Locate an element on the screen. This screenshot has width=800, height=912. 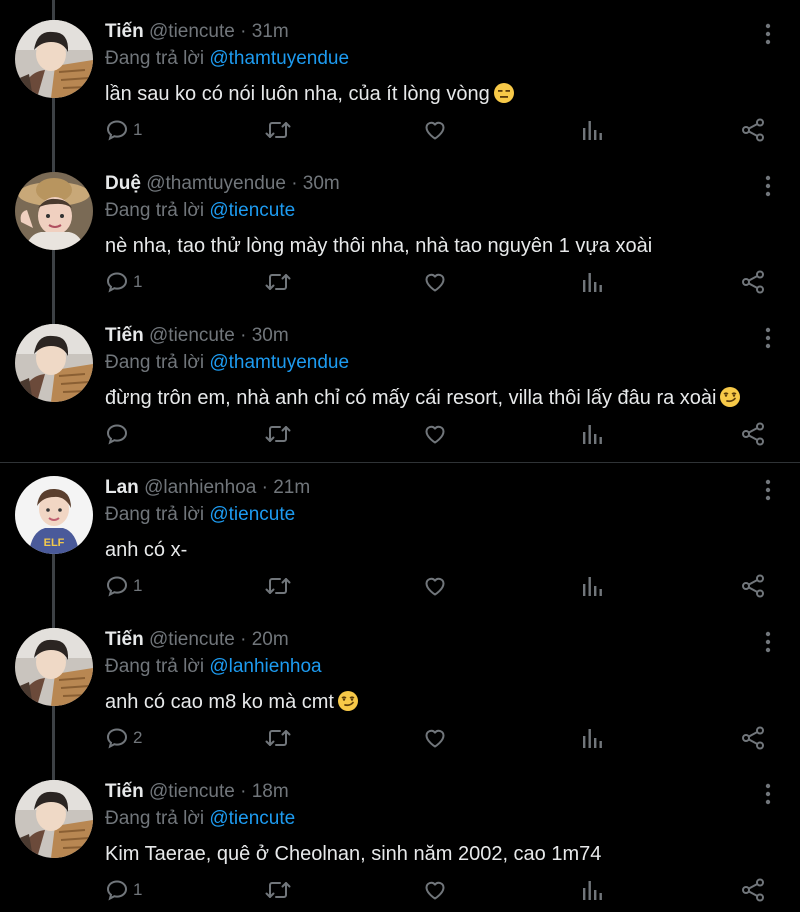
tweet-header: Tiến @tiencute · 20m is located at coordinates (197, 640).